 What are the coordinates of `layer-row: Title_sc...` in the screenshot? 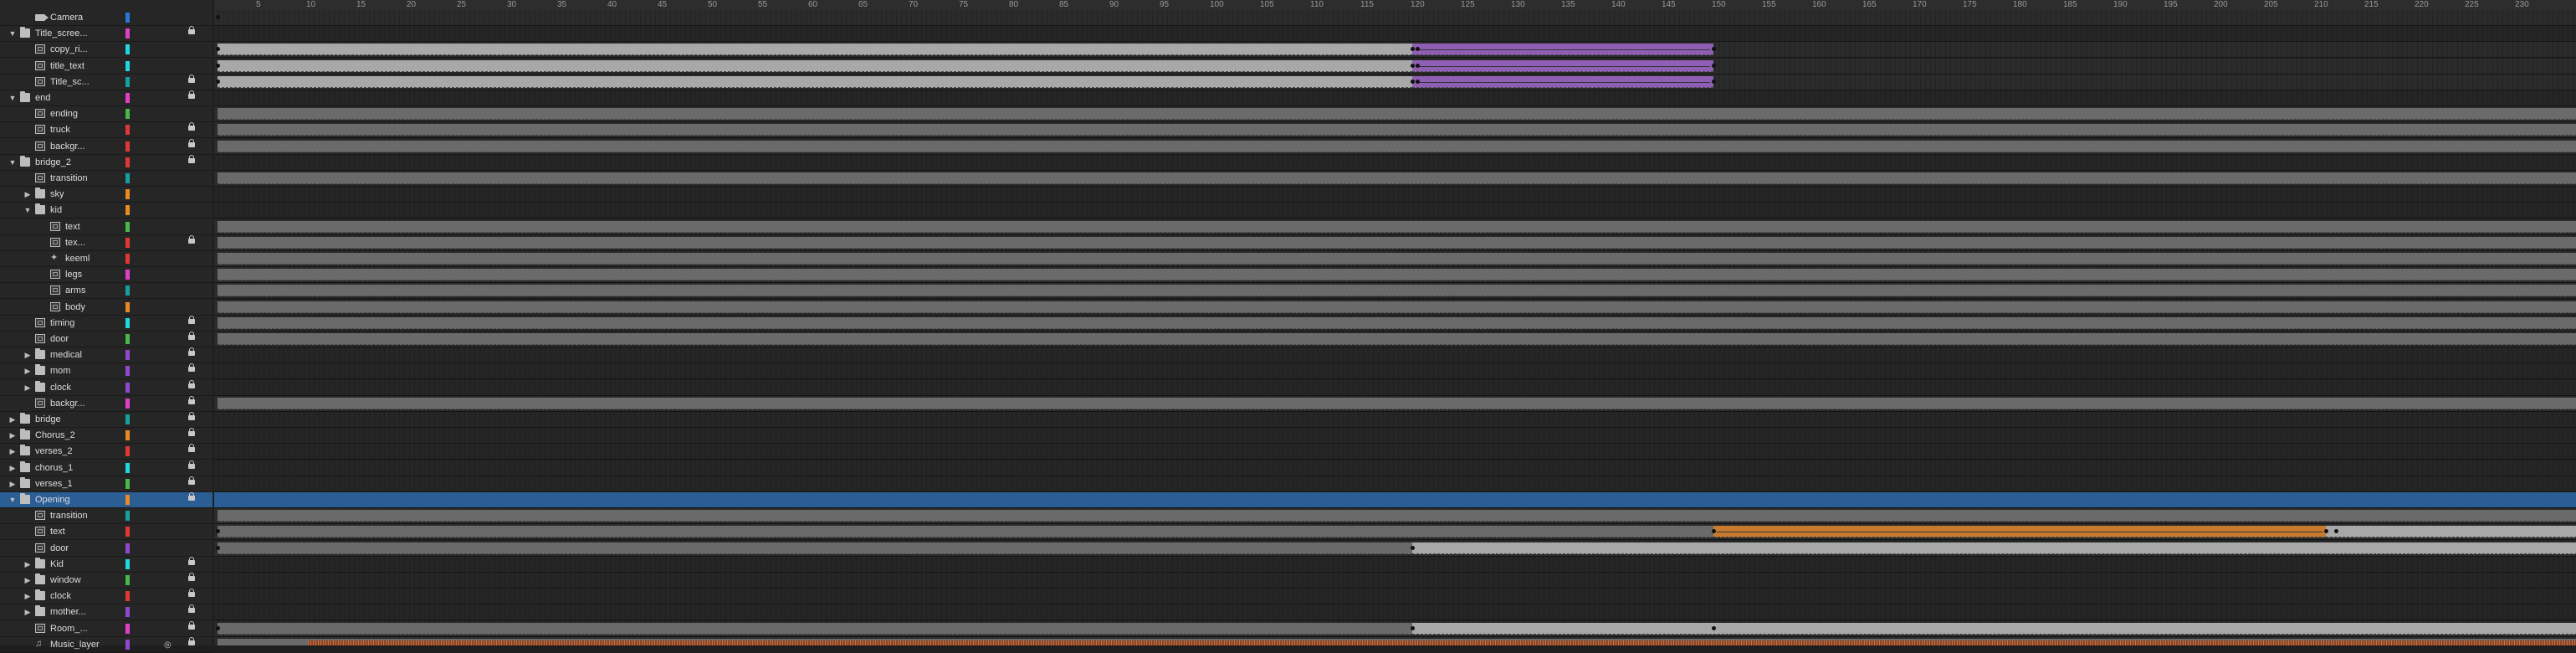 It's located at (107, 82).